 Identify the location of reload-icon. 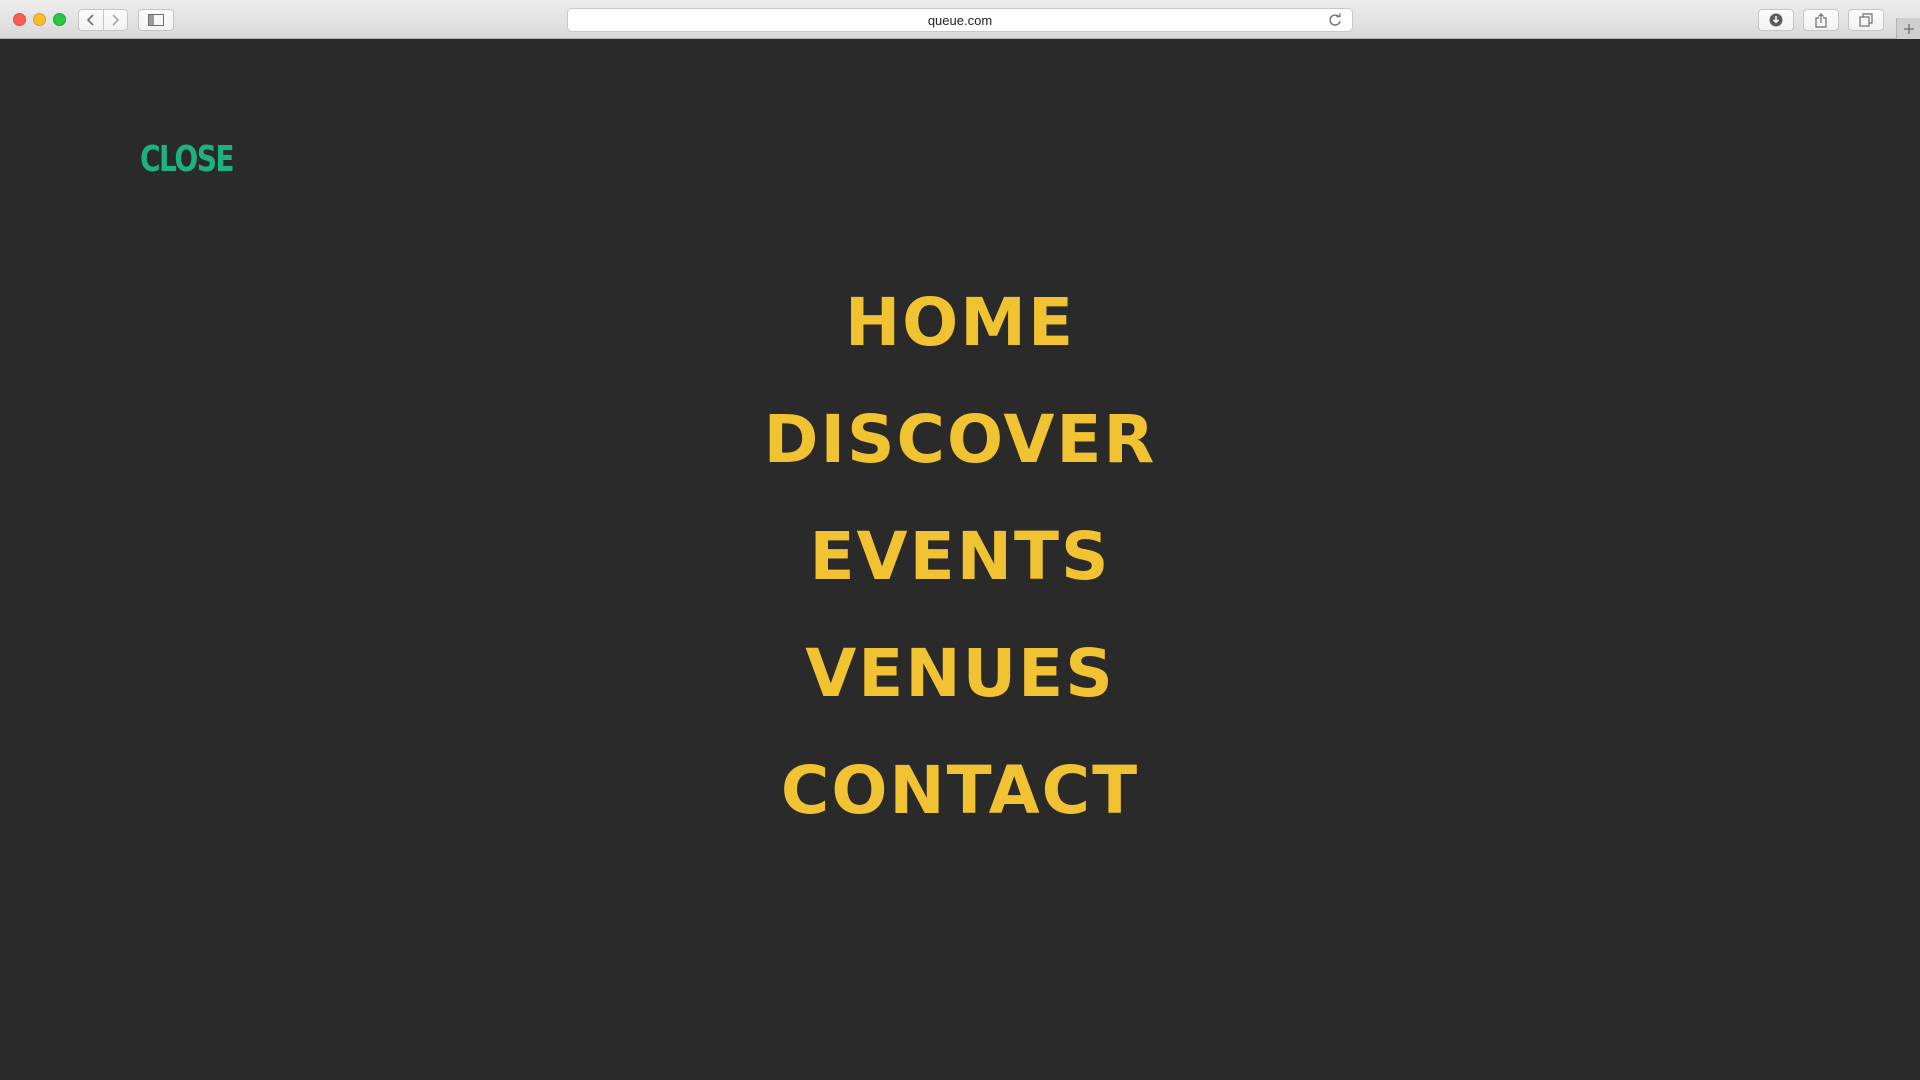
(1335, 20).